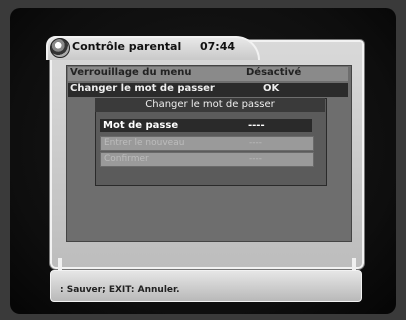 This screenshot has height=320, width=406. I want to click on dialog-title: Changer le mot de passer, so click(210, 105).